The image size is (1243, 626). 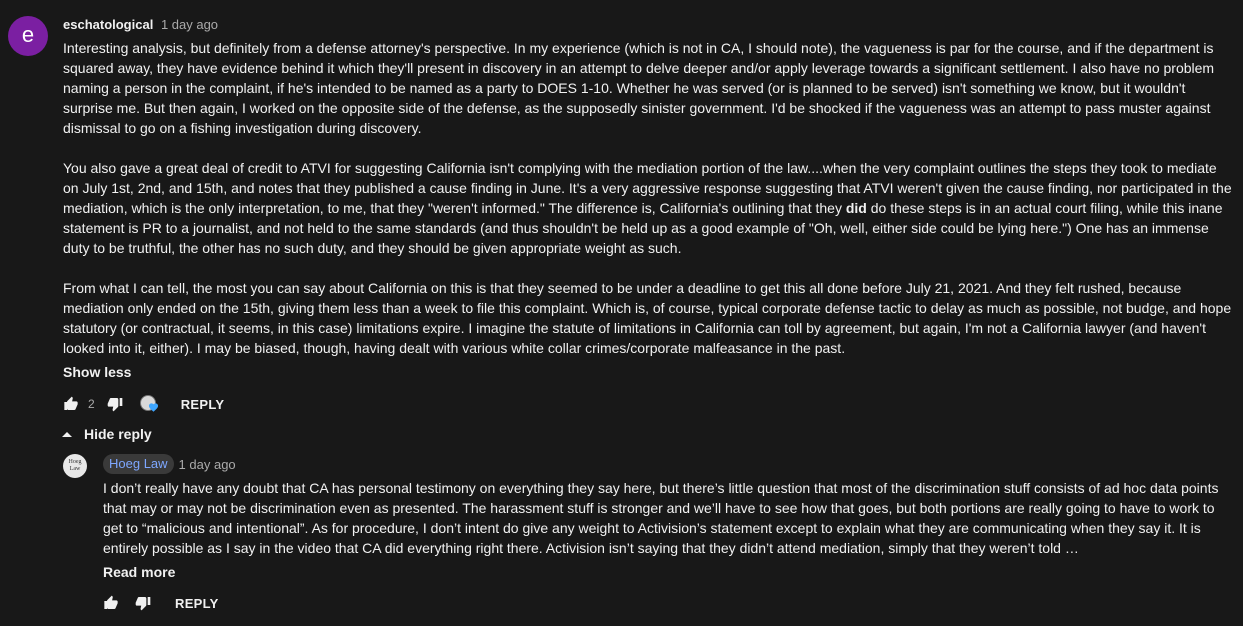 What do you see at coordinates (161, 603) in the screenshot?
I see `reply-actions: REPLY` at bounding box center [161, 603].